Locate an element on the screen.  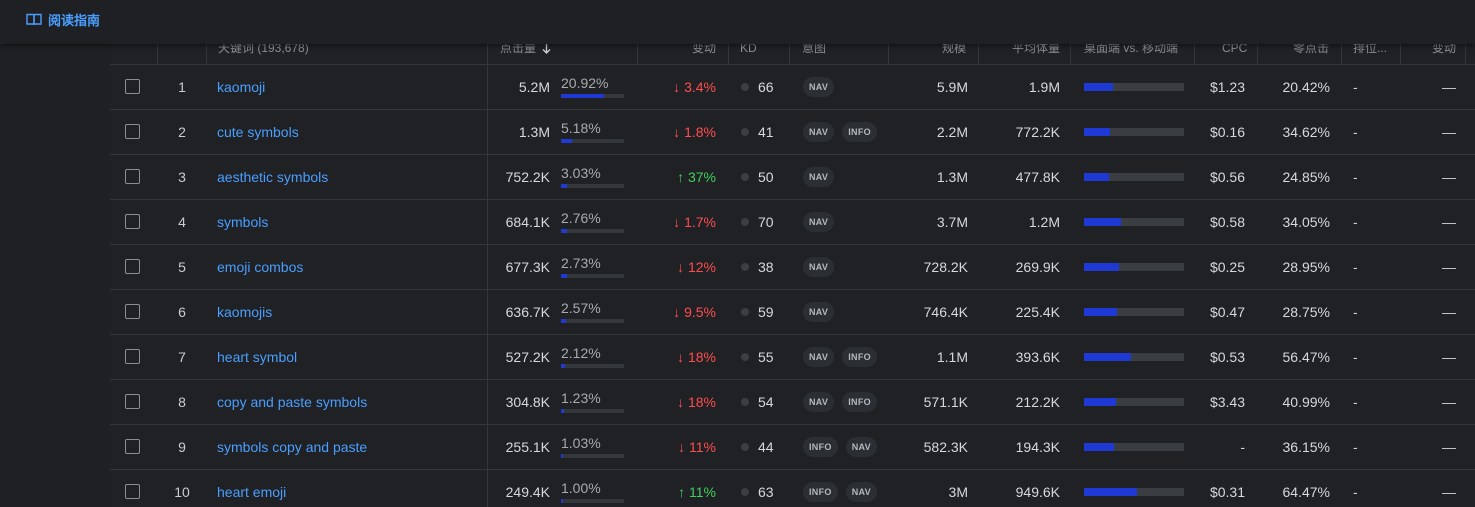
keyword-link: symbols is located at coordinates (242, 222).